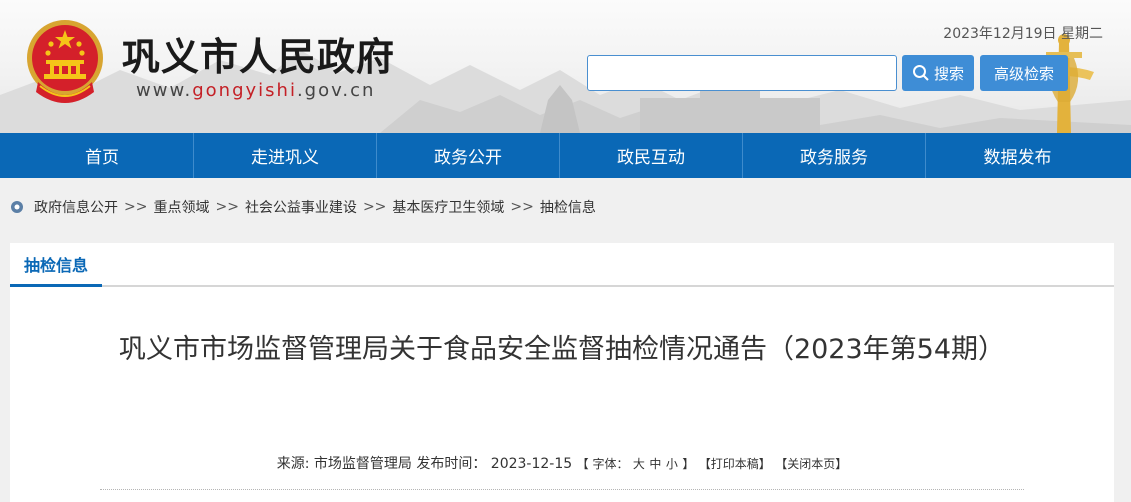 The height and width of the screenshot is (502, 1131). I want to click on font-size-close-bracket: 】, so click(688, 464).